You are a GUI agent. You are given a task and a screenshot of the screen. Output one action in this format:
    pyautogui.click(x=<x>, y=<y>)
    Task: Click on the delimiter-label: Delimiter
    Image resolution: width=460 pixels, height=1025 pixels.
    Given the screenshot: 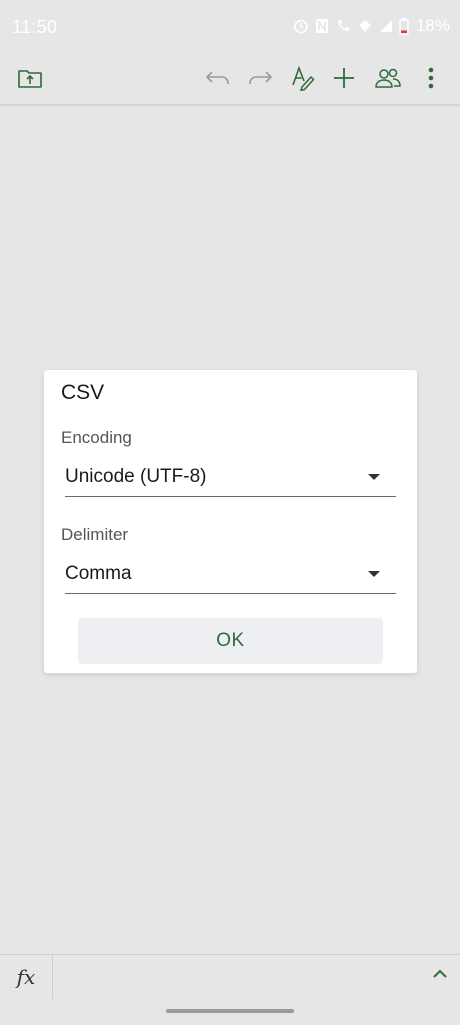 What is the action you would take?
    pyautogui.click(x=95, y=534)
    